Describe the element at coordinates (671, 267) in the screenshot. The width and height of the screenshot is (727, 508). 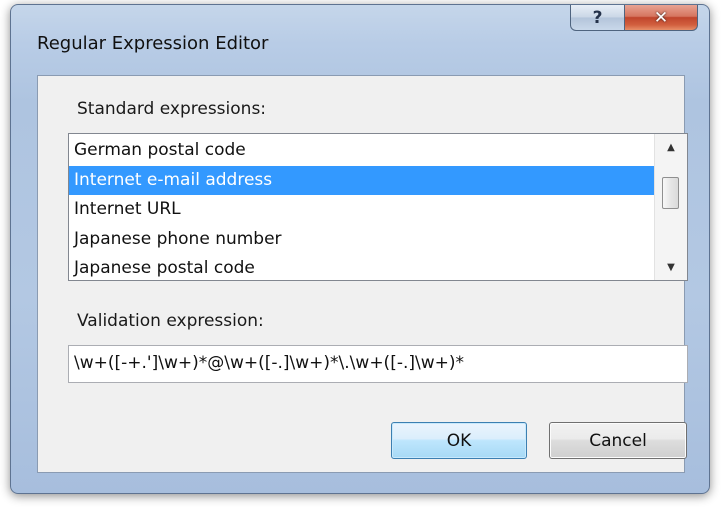
I see `scroll-down-arrow-icon: ▼` at that location.